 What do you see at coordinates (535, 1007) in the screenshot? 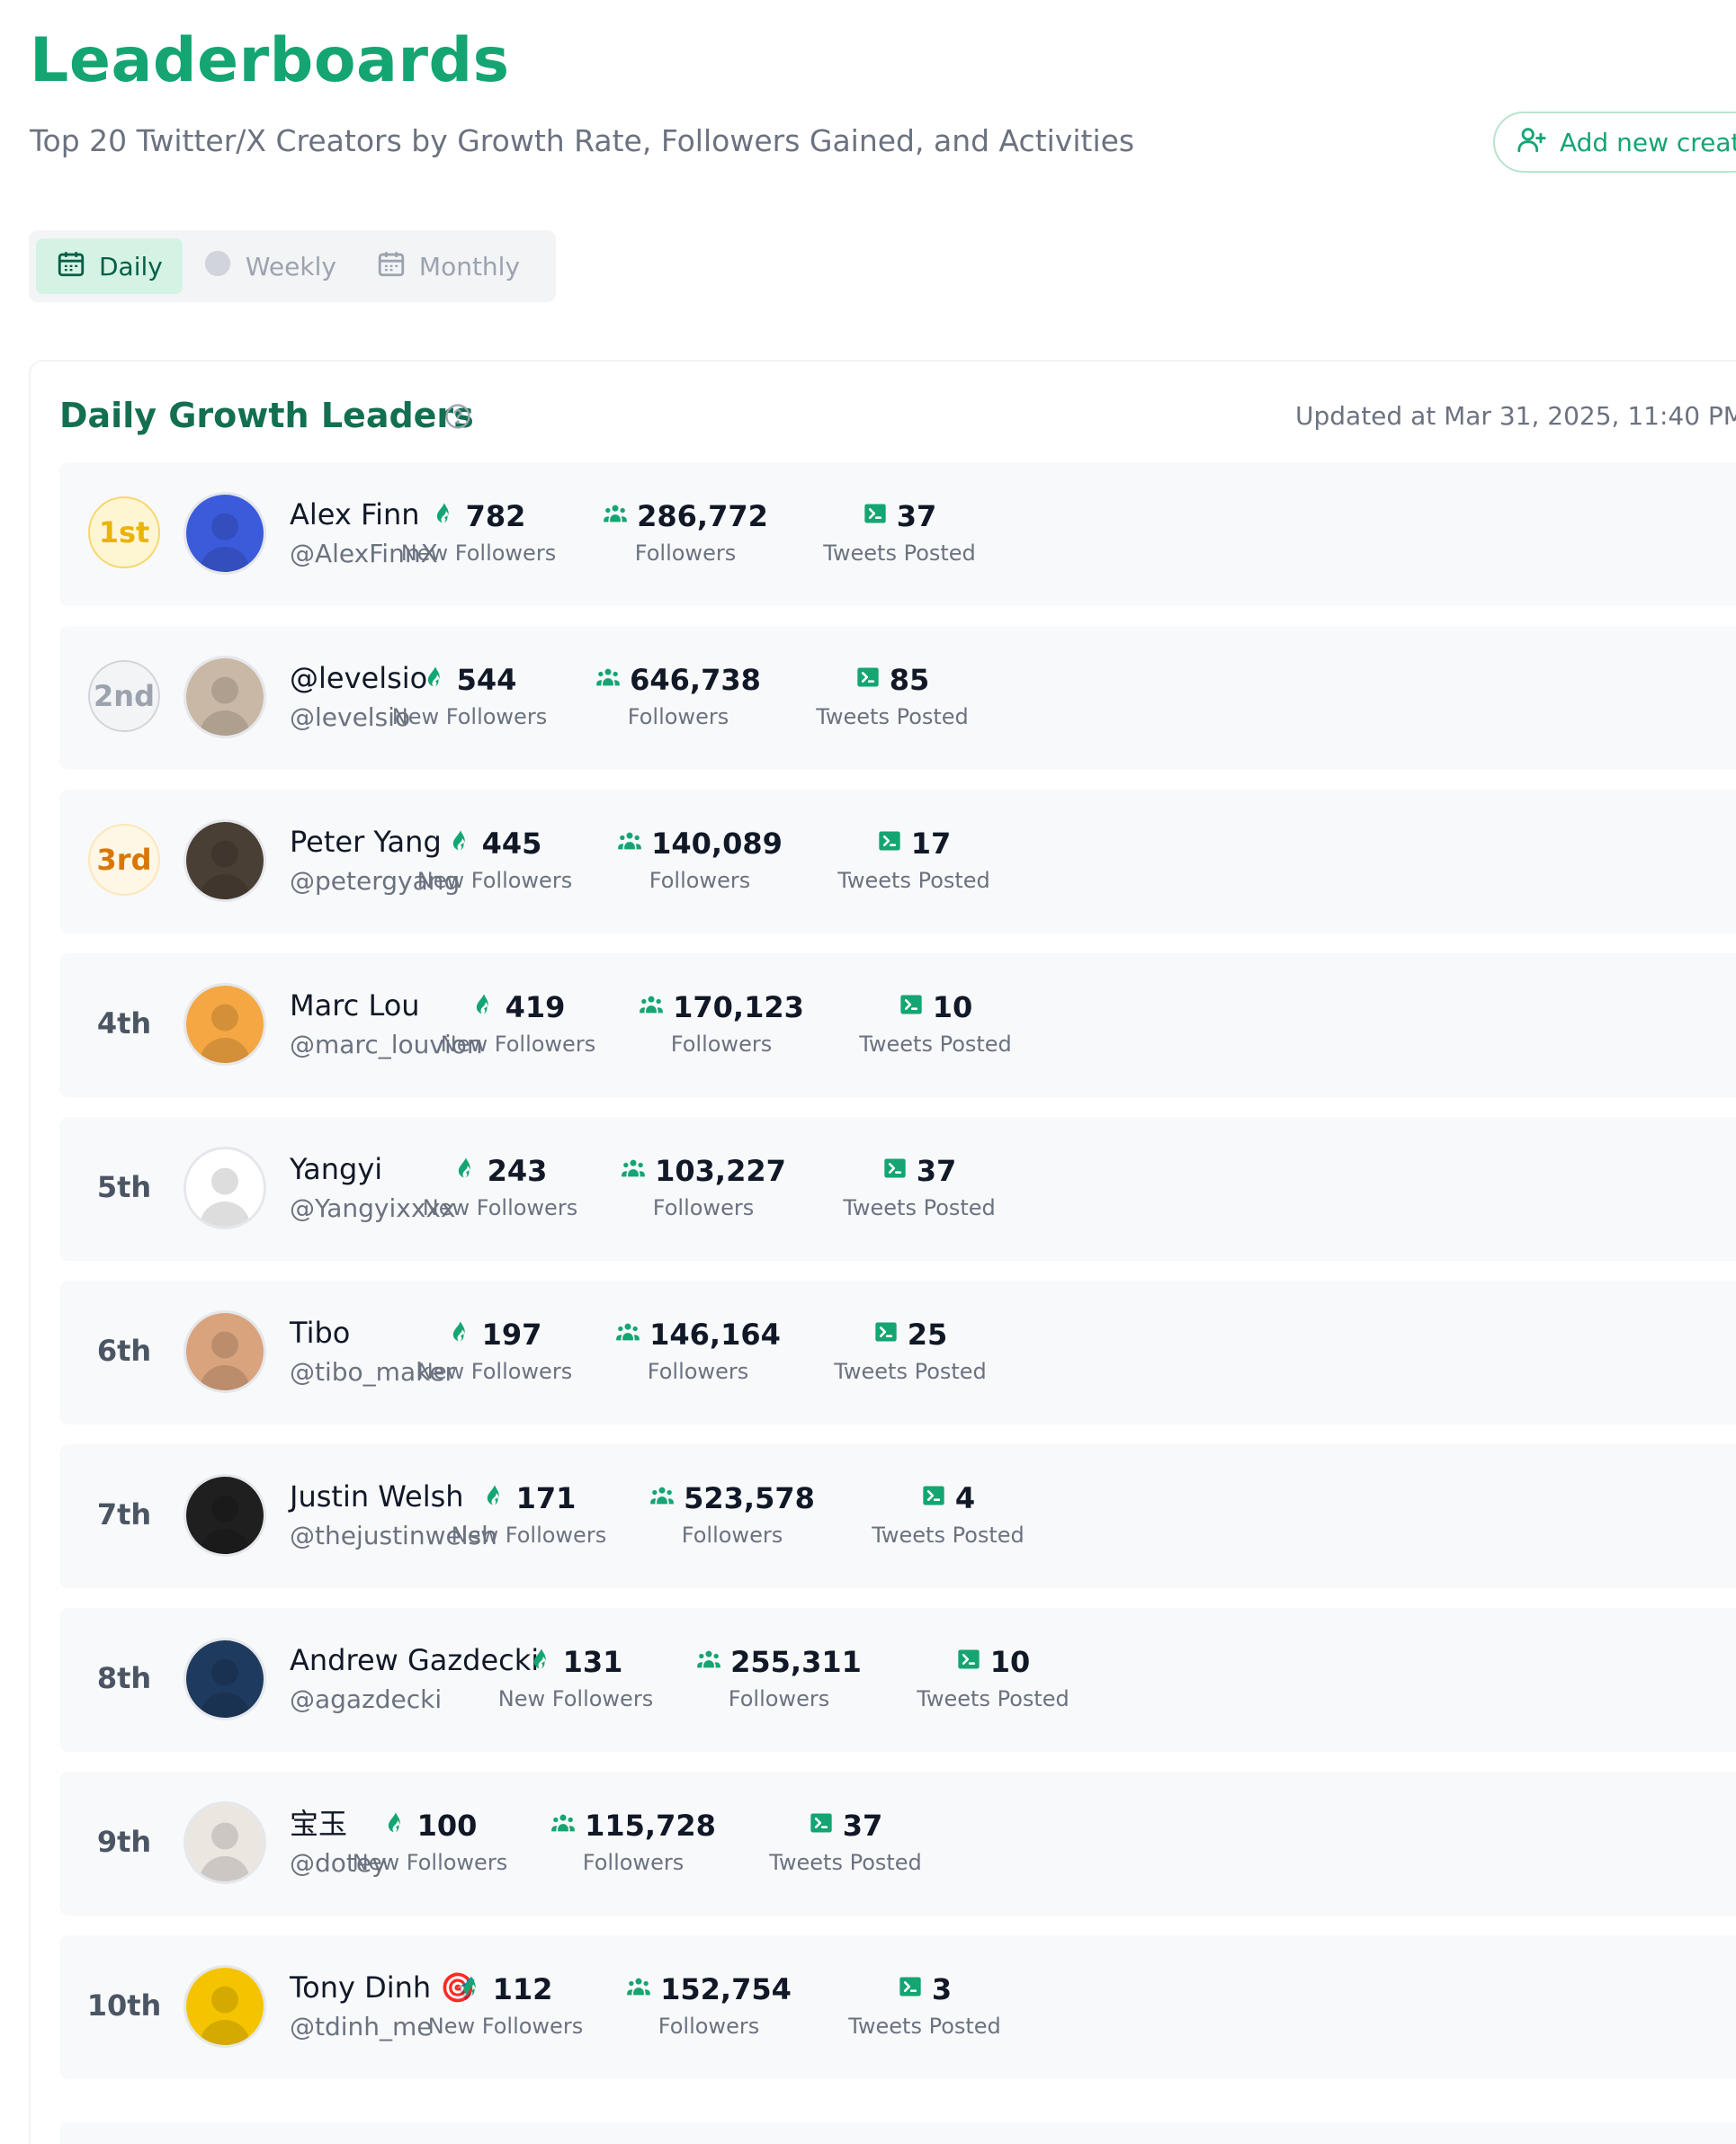
I see `new-followers-value: 419` at bounding box center [535, 1007].